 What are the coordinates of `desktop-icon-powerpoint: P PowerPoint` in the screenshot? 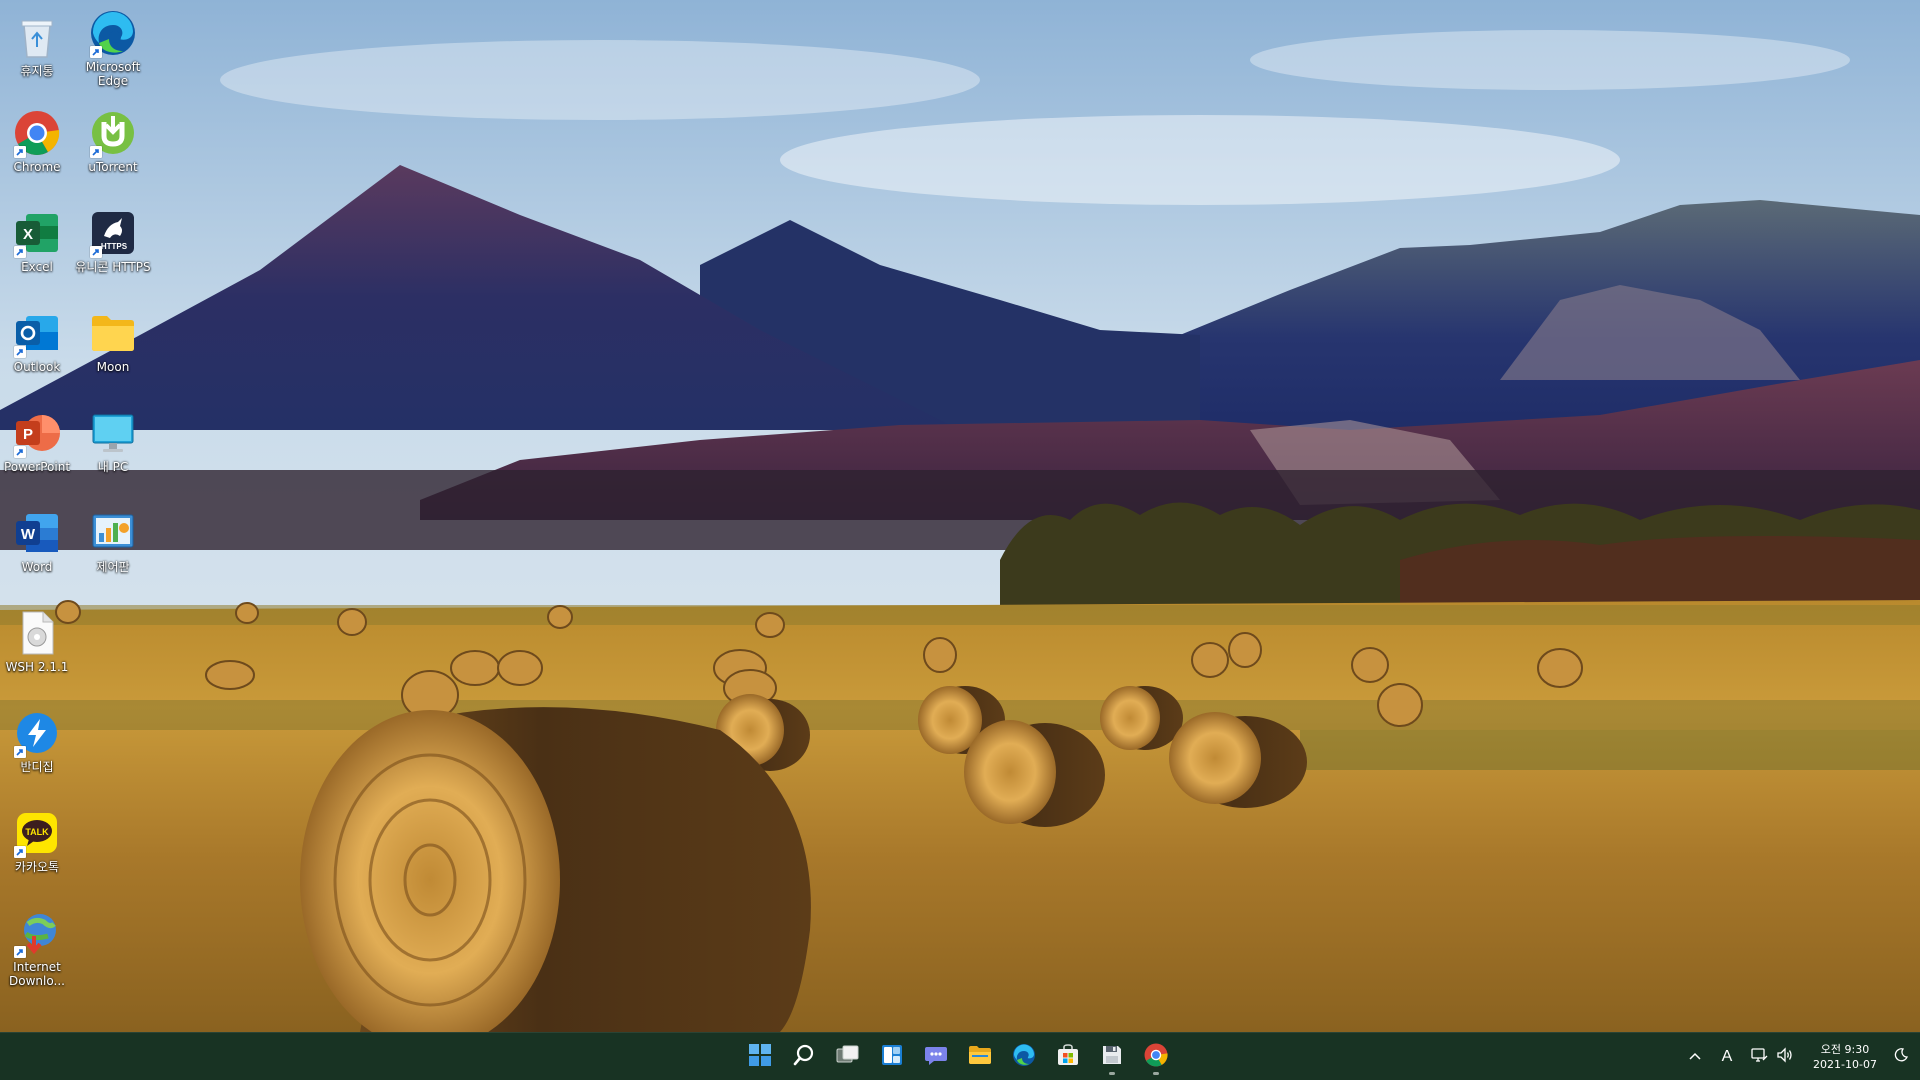 It's located at (39, 452).